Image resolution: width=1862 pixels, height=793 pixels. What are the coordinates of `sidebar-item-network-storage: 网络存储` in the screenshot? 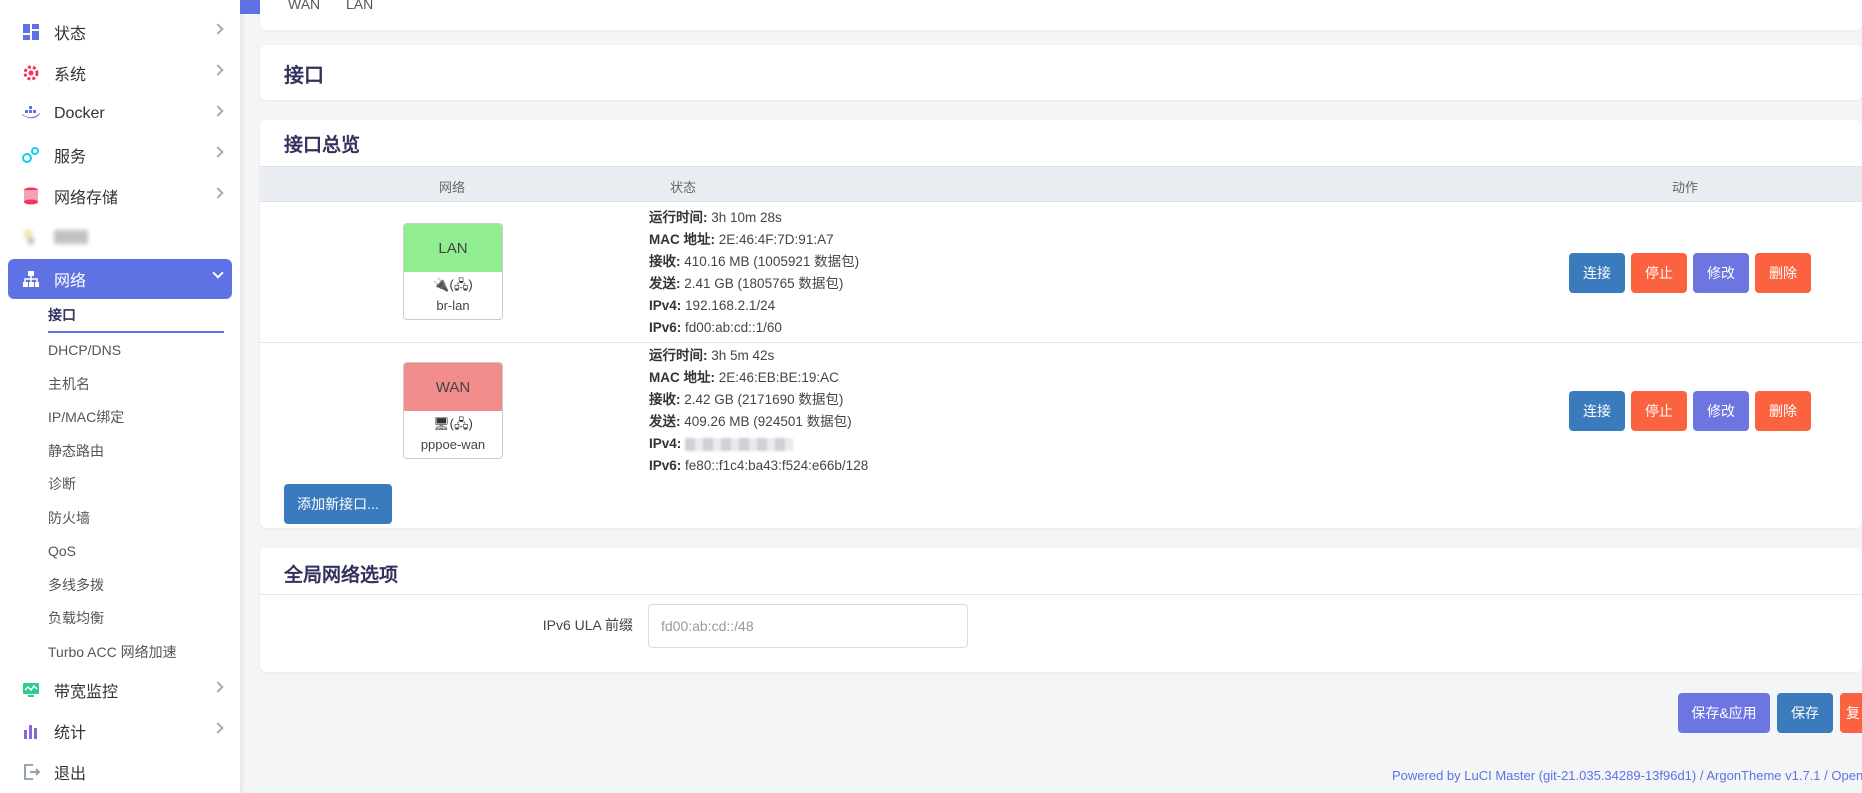 It's located at (120, 196).